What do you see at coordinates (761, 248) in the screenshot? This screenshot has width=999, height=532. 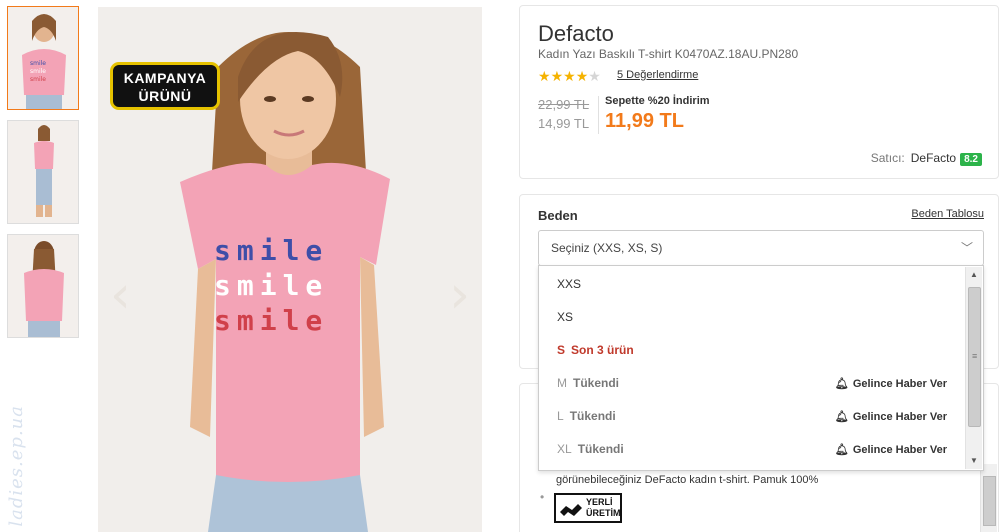 I see `size-select: Seçiniz (XXS, XS, S) ﹀` at bounding box center [761, 248].